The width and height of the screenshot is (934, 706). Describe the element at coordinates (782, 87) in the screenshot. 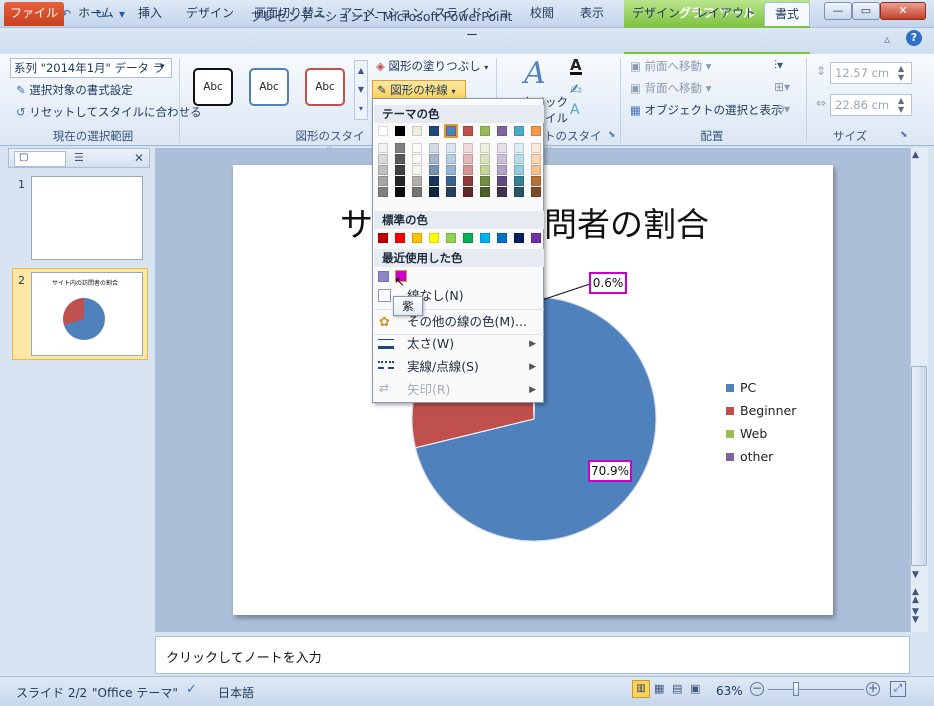

I see `group-icon: ⊞▾` at that location.